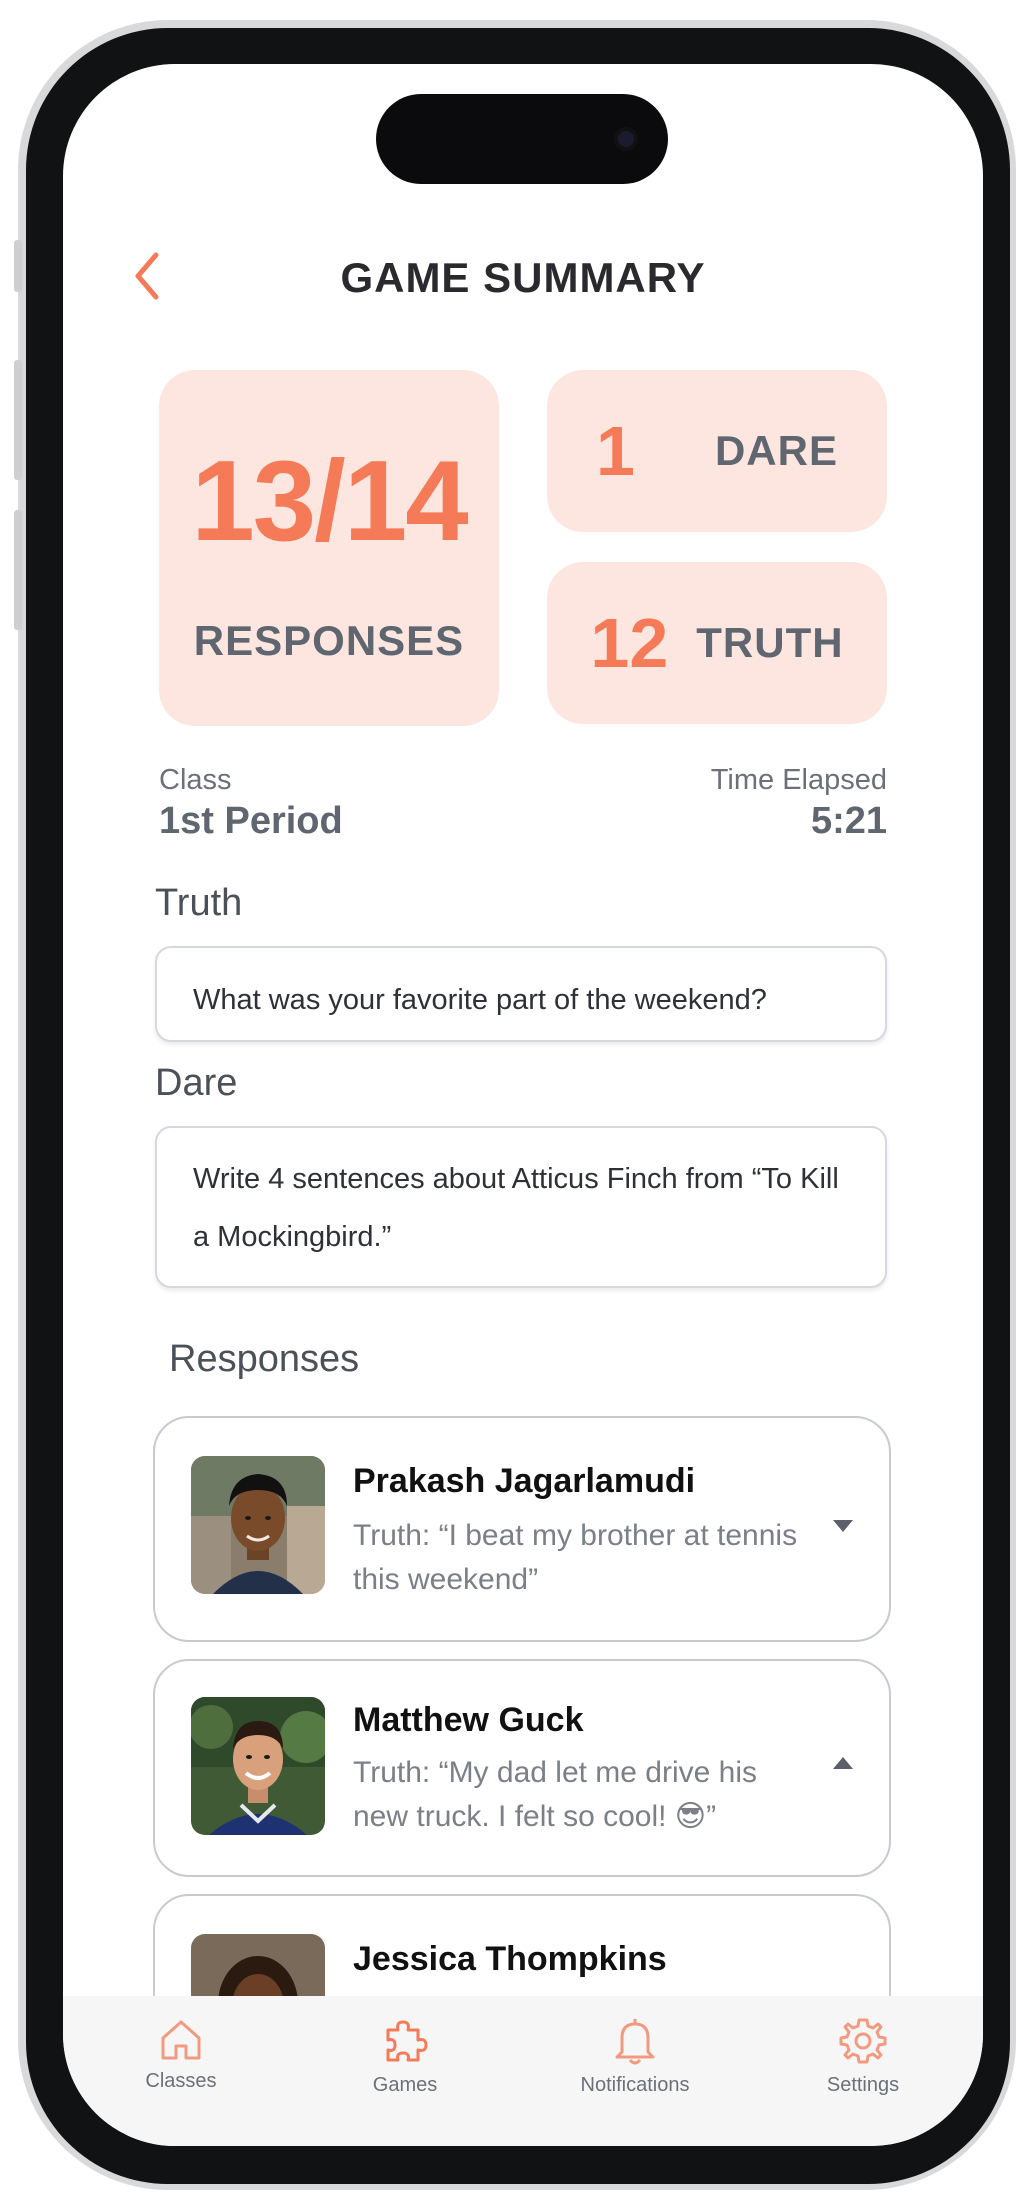 This screenshot has height=2194, width=1018. What do you see at coordinates (635, 2085) in the screenshot?
I see `nav-label: Notifications` at bounding box center [635, 2085].